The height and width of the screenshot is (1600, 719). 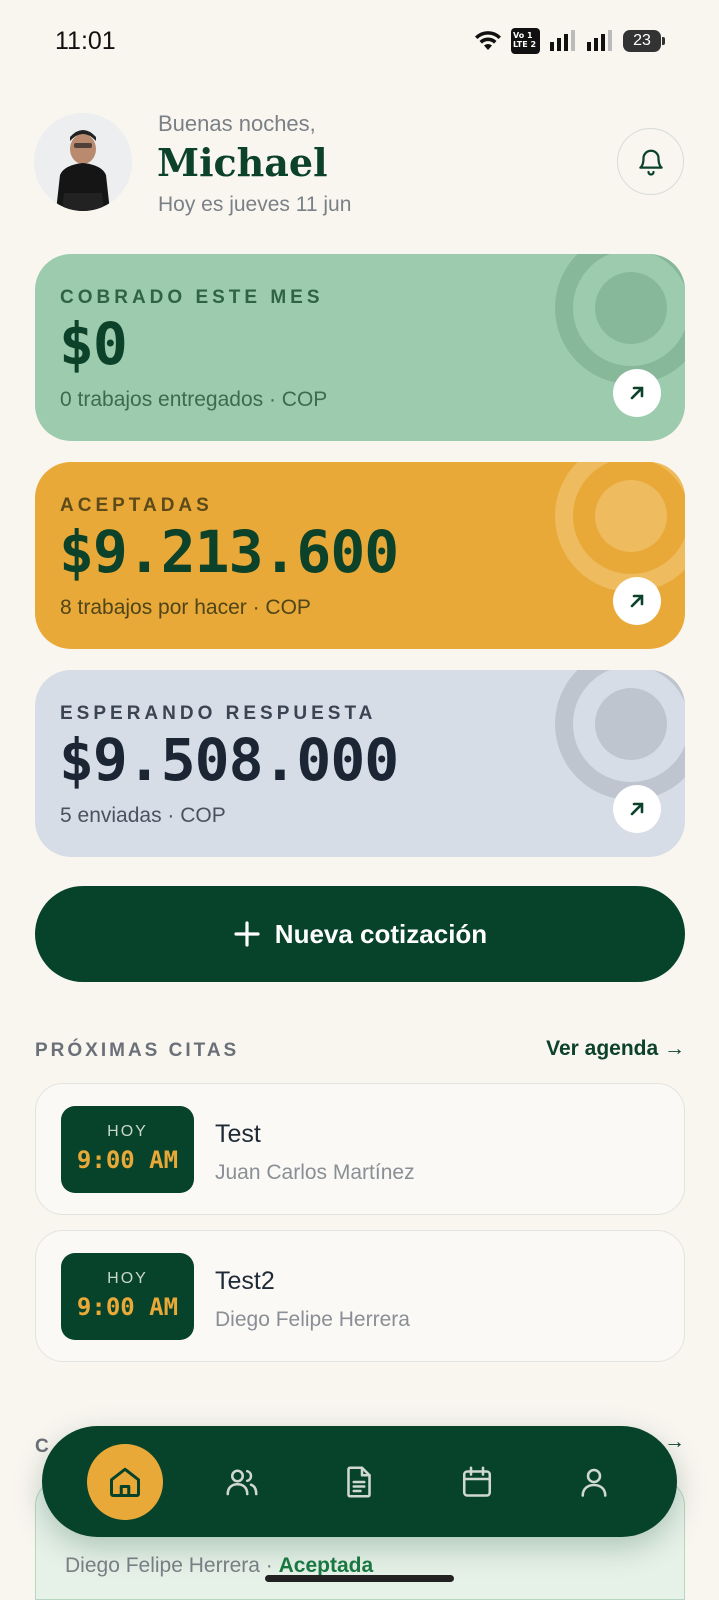 I want to click on appointment-item: HOY 9:00 AM Test Juan Carlos Martínez, so click(x=360, y=1149).